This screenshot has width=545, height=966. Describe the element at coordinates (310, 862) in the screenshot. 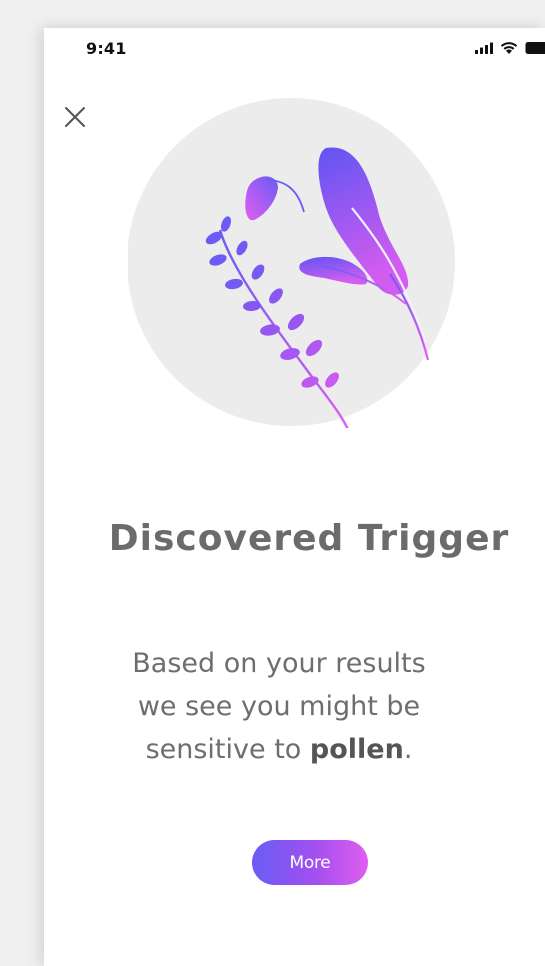

I see `more-button: More` at that location.